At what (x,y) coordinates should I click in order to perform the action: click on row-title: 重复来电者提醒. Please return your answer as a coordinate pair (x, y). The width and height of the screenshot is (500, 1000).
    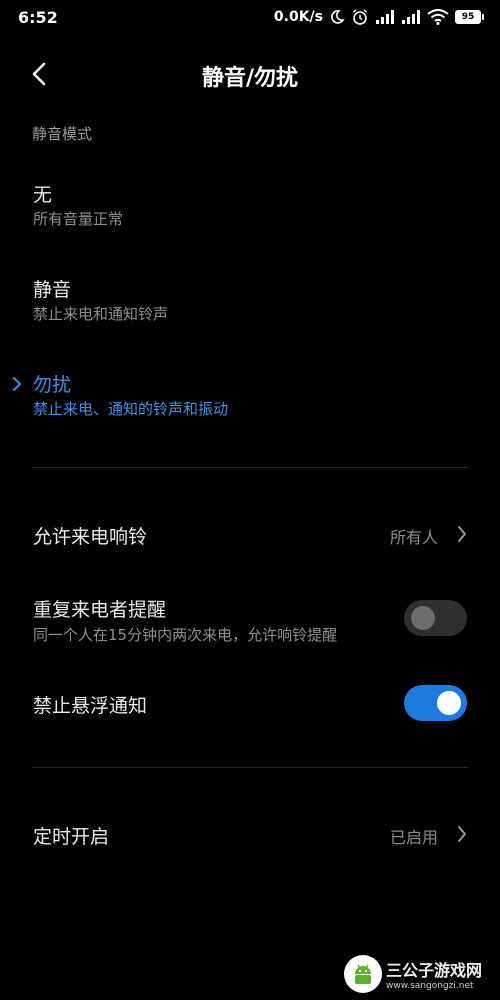
    Looking at the image, I should click on (100, 610).